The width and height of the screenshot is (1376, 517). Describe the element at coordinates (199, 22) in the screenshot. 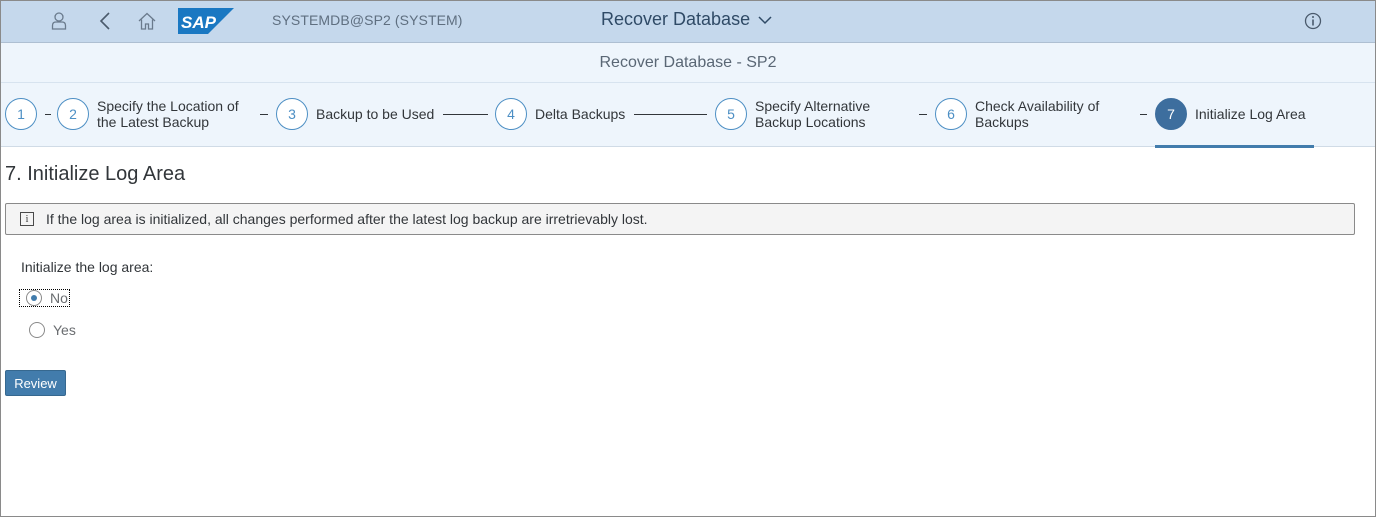

I see `svg-text: SAP` at that location.